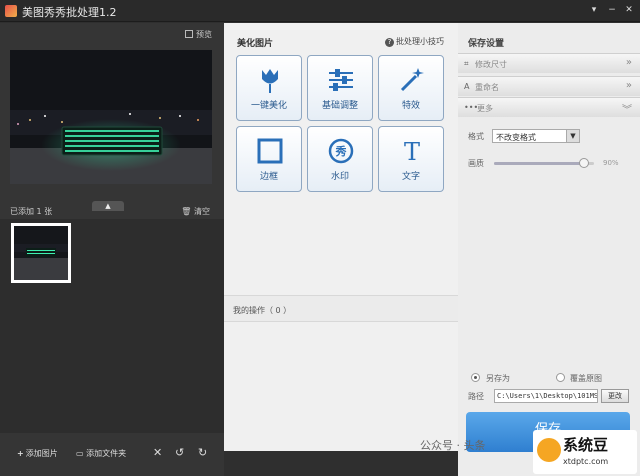 The height and width of the screenshot is (476, 640). I want to click on save-as-label: 另存为, so click(498, 378).